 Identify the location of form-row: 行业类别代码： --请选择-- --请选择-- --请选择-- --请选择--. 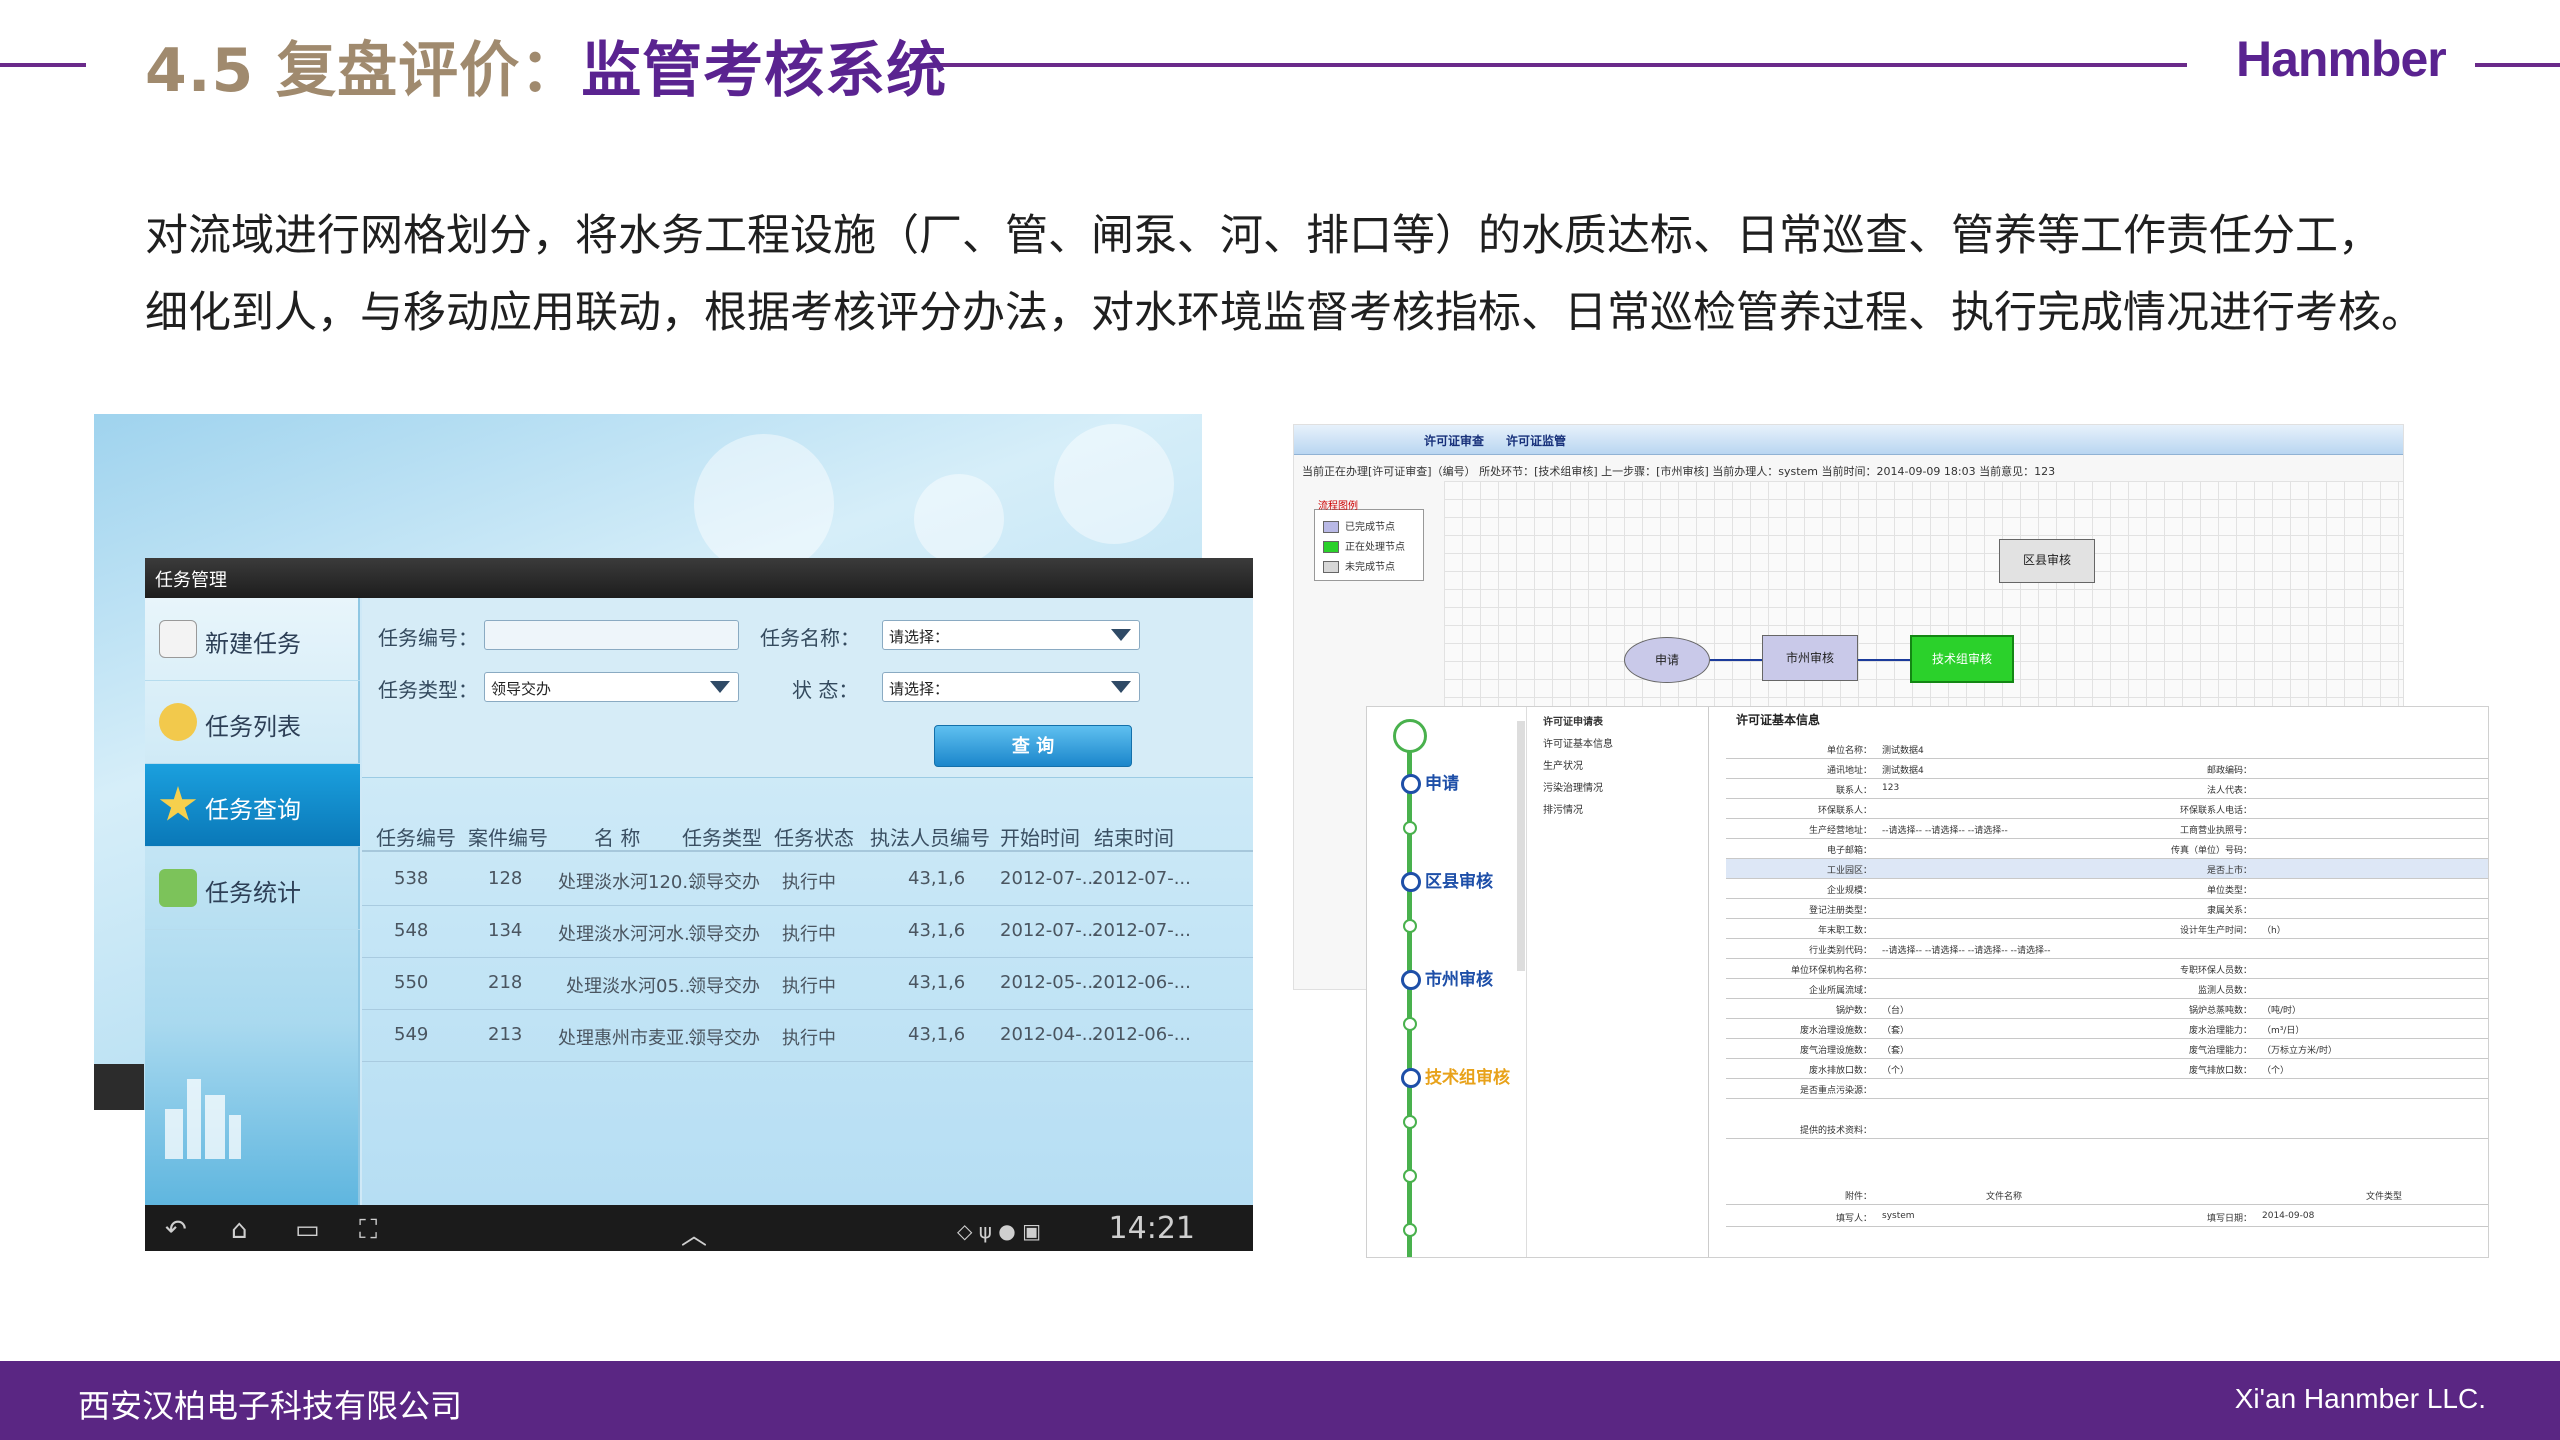
(2107, 949).